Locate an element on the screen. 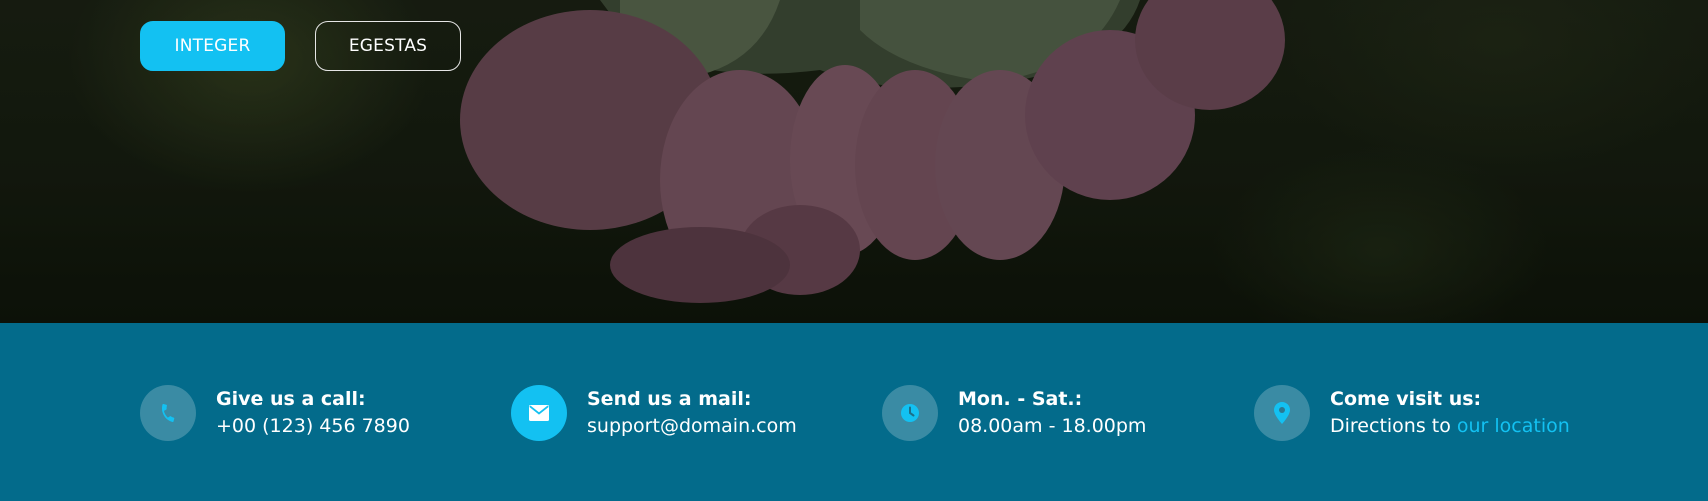  clock-icon is located at coordinates (910, 413).